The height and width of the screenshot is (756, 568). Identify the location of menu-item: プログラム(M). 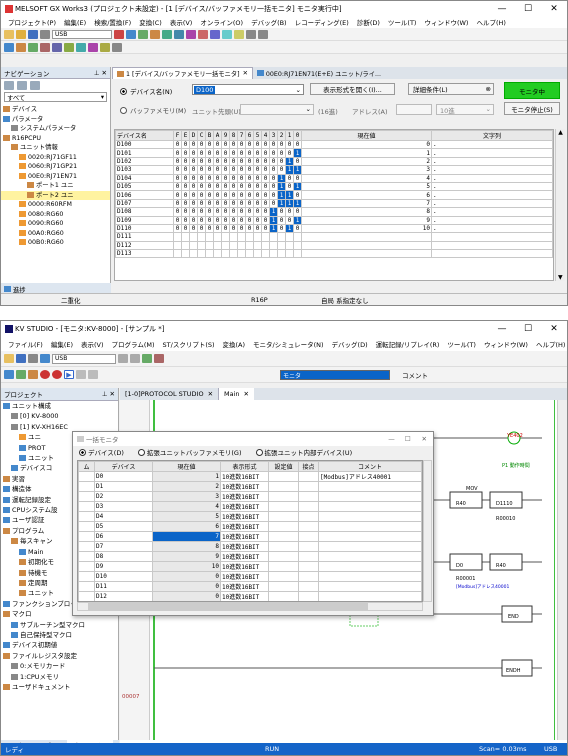
(133, 344).